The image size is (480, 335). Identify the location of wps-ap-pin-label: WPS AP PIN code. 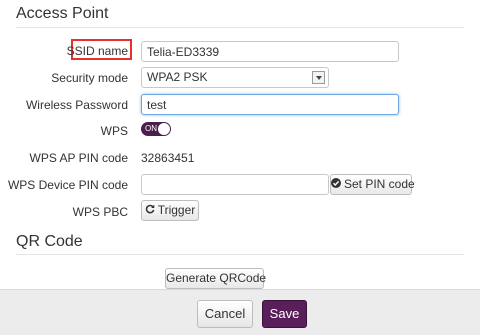
(79, 158).